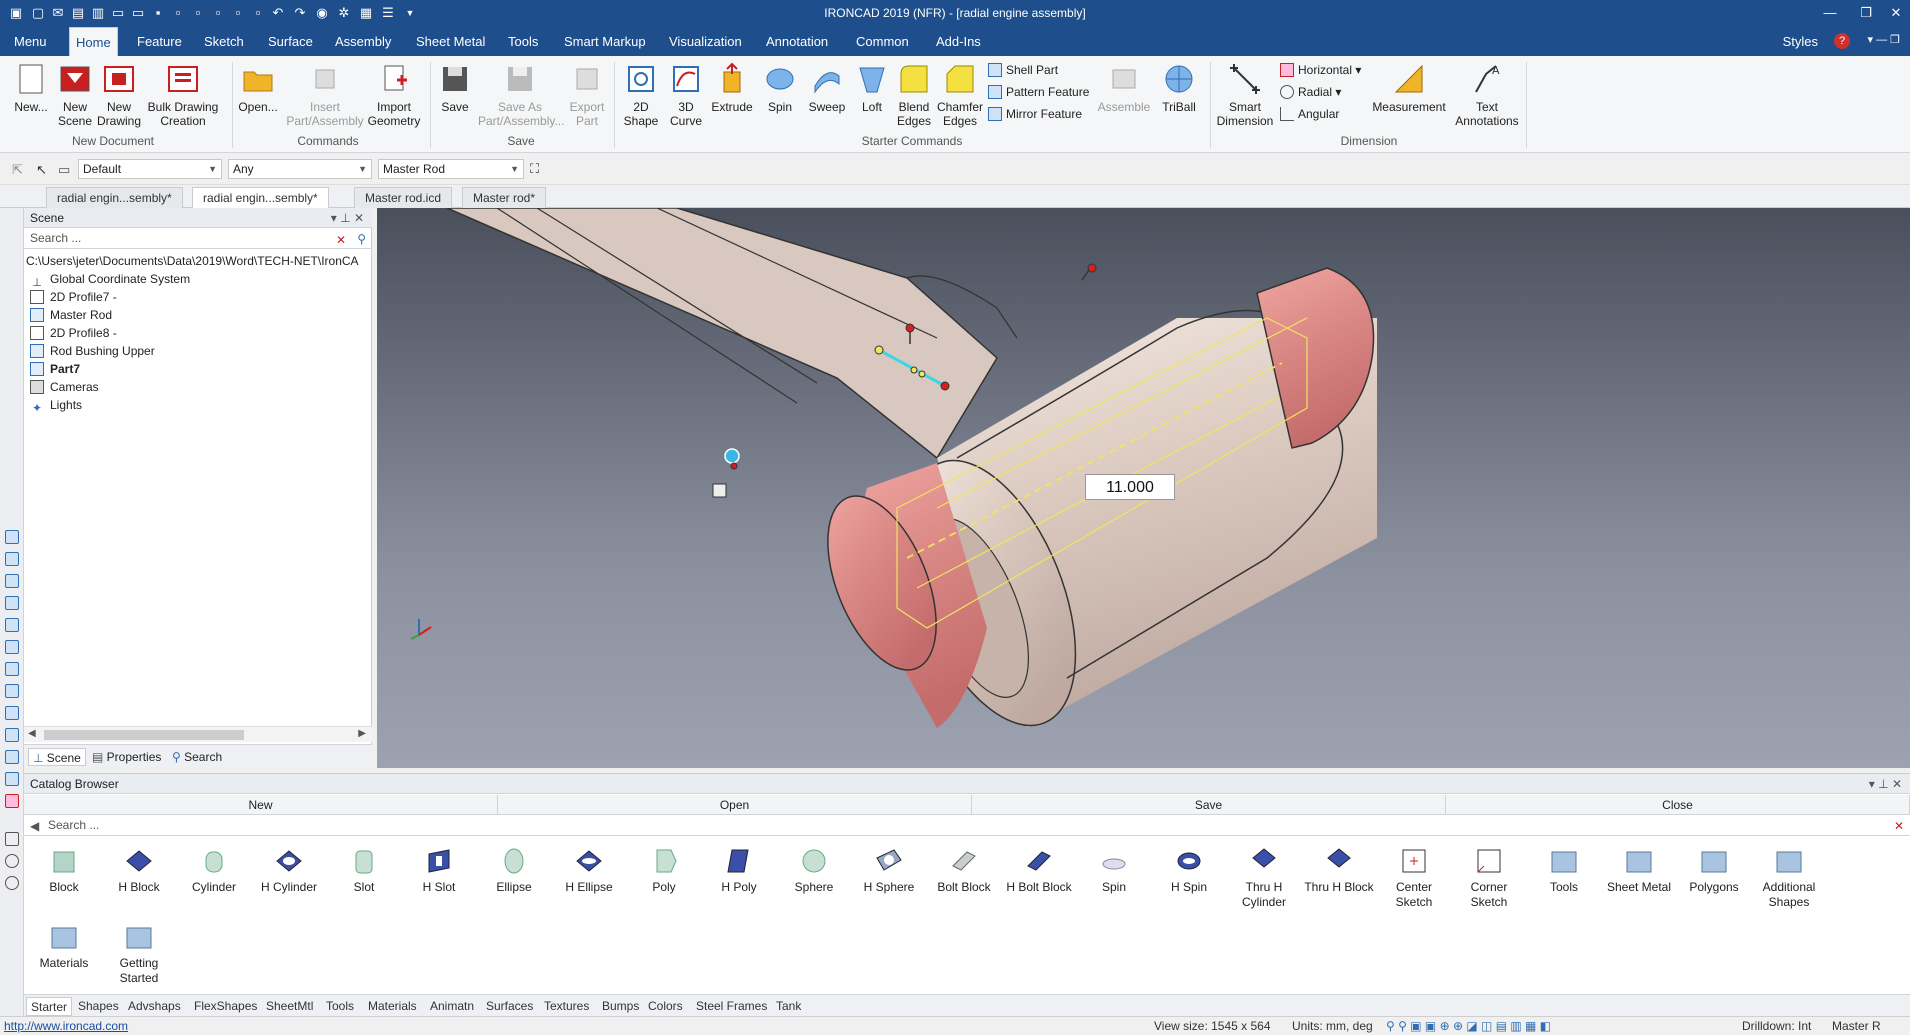 This screenshot has height=1035, width=1910. I want to click on tree-item-2d-profile7: 2D Profile7 -, so click(73, 297).